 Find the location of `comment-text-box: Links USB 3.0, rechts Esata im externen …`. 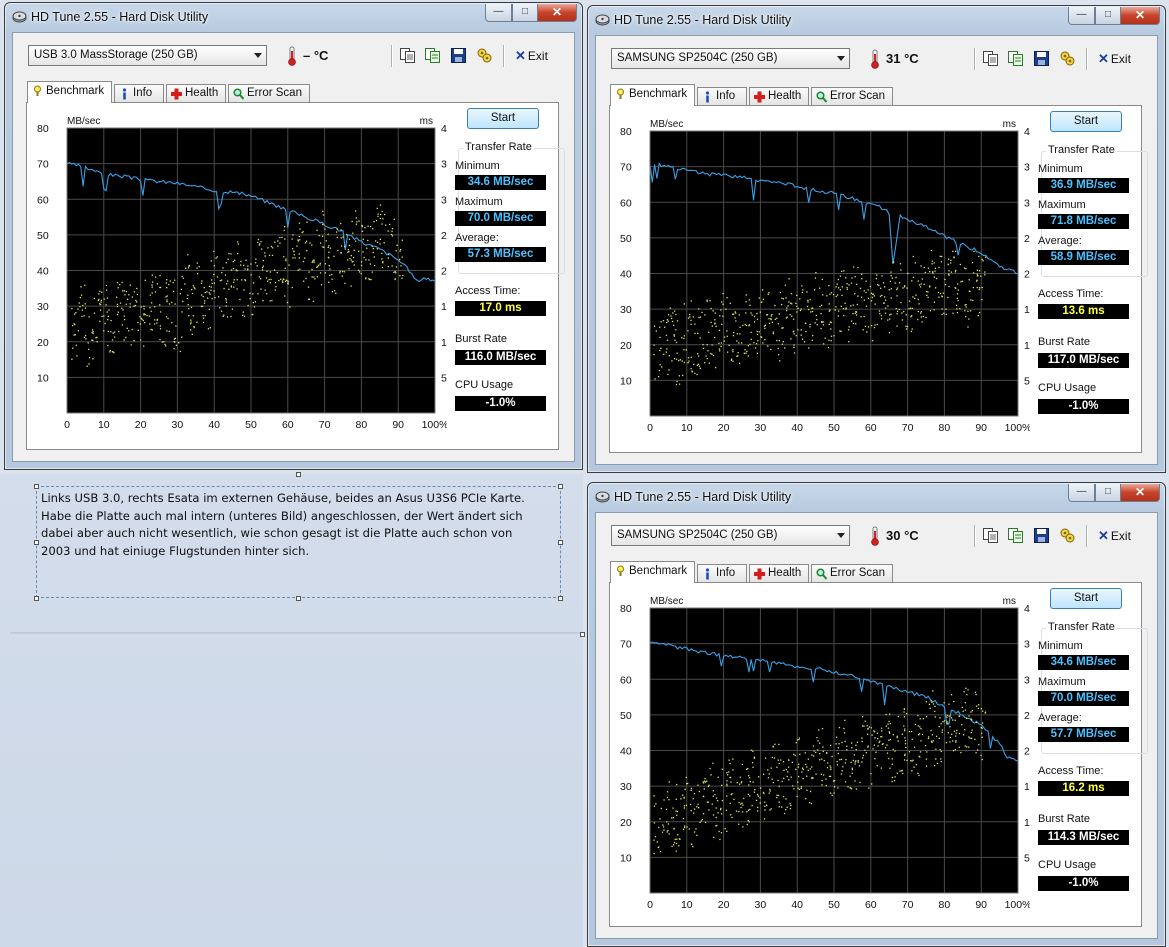

comment-text-box: Links USB 3.0, rechts Esata im externen … is located at coordinates (298, 542).